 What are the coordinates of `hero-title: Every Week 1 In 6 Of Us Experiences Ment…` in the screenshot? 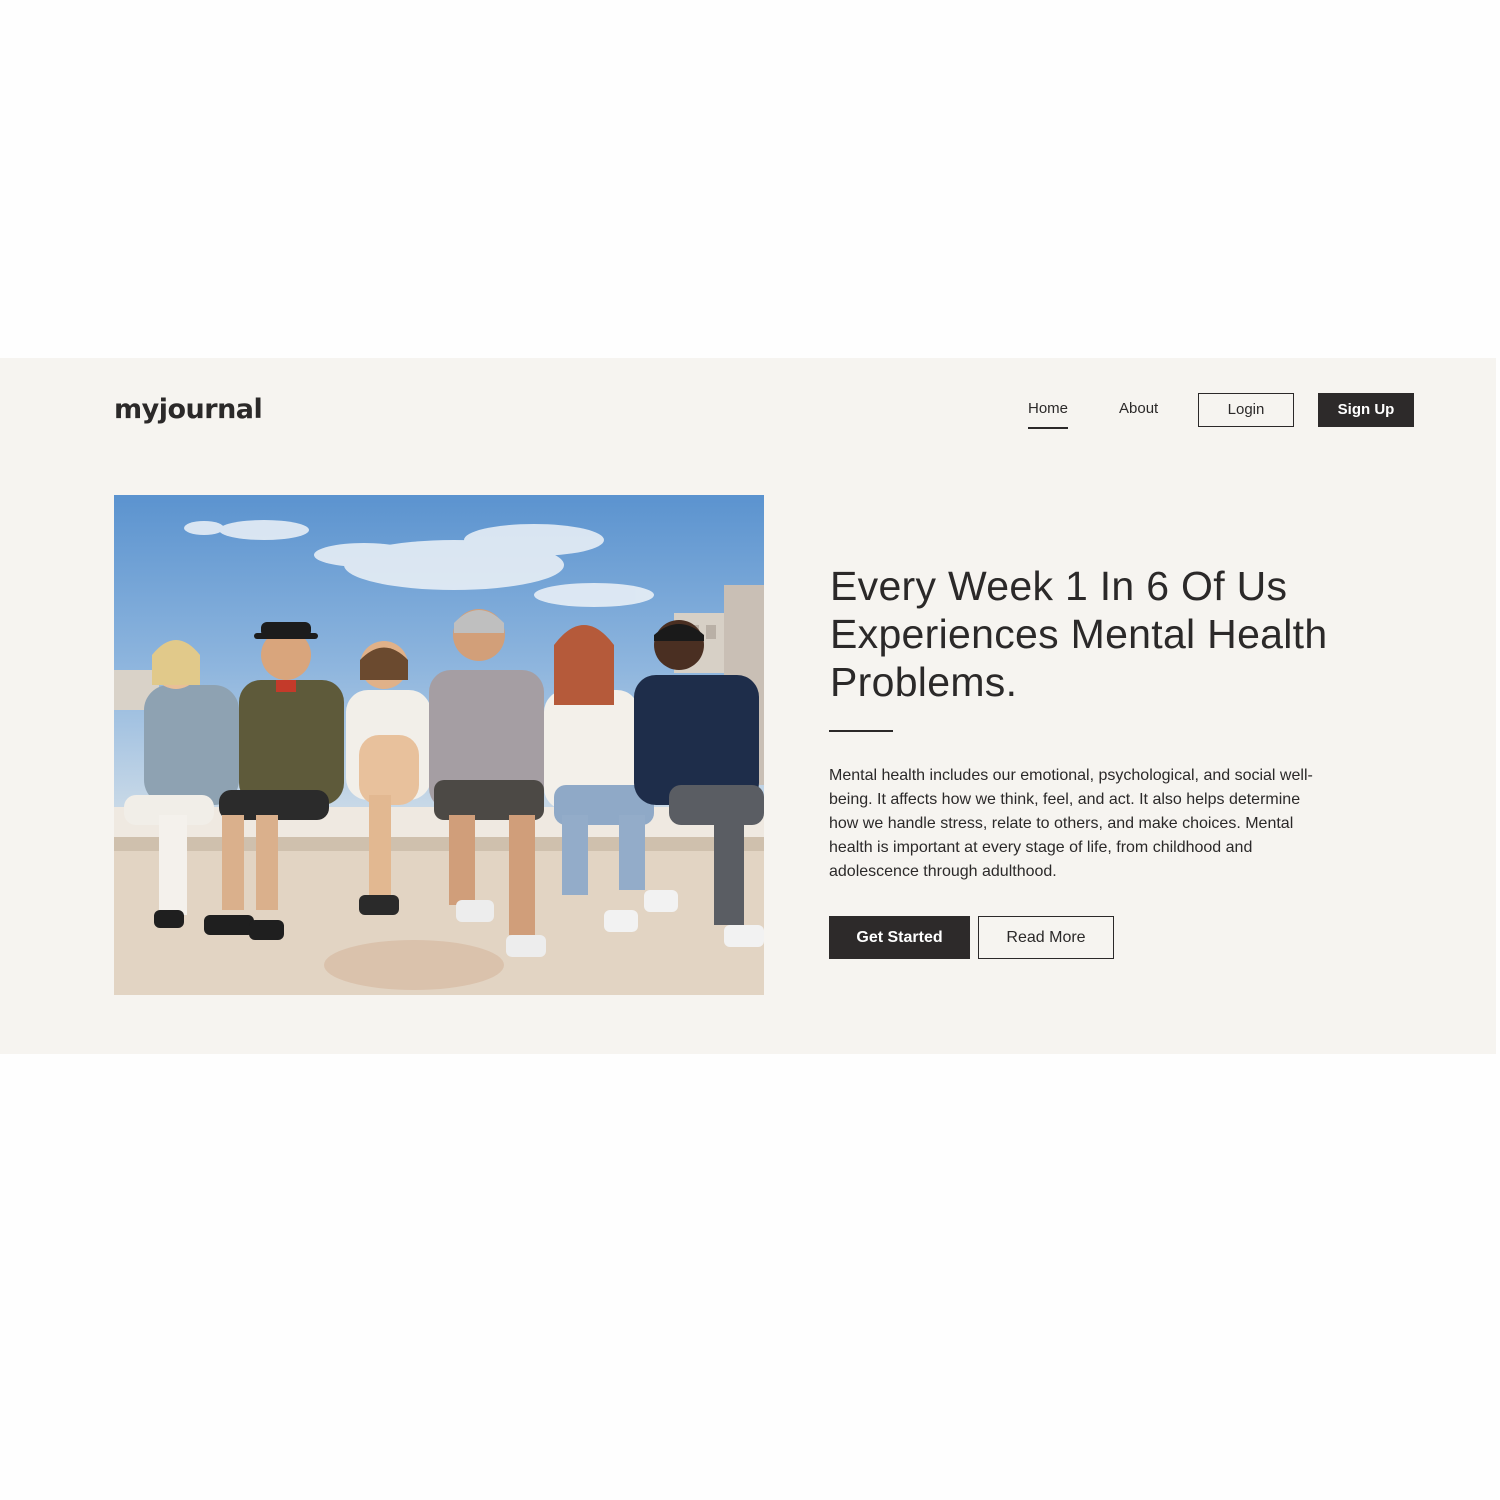 It's located at (1079, 634).